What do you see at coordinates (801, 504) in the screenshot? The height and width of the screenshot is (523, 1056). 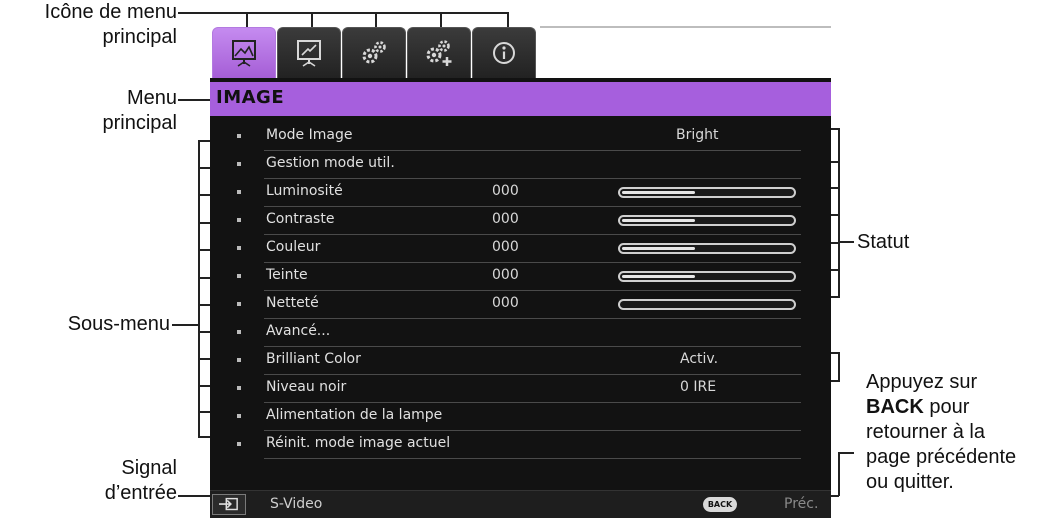 I see `previous-label: Préc.` at bounding box center [801, 504].